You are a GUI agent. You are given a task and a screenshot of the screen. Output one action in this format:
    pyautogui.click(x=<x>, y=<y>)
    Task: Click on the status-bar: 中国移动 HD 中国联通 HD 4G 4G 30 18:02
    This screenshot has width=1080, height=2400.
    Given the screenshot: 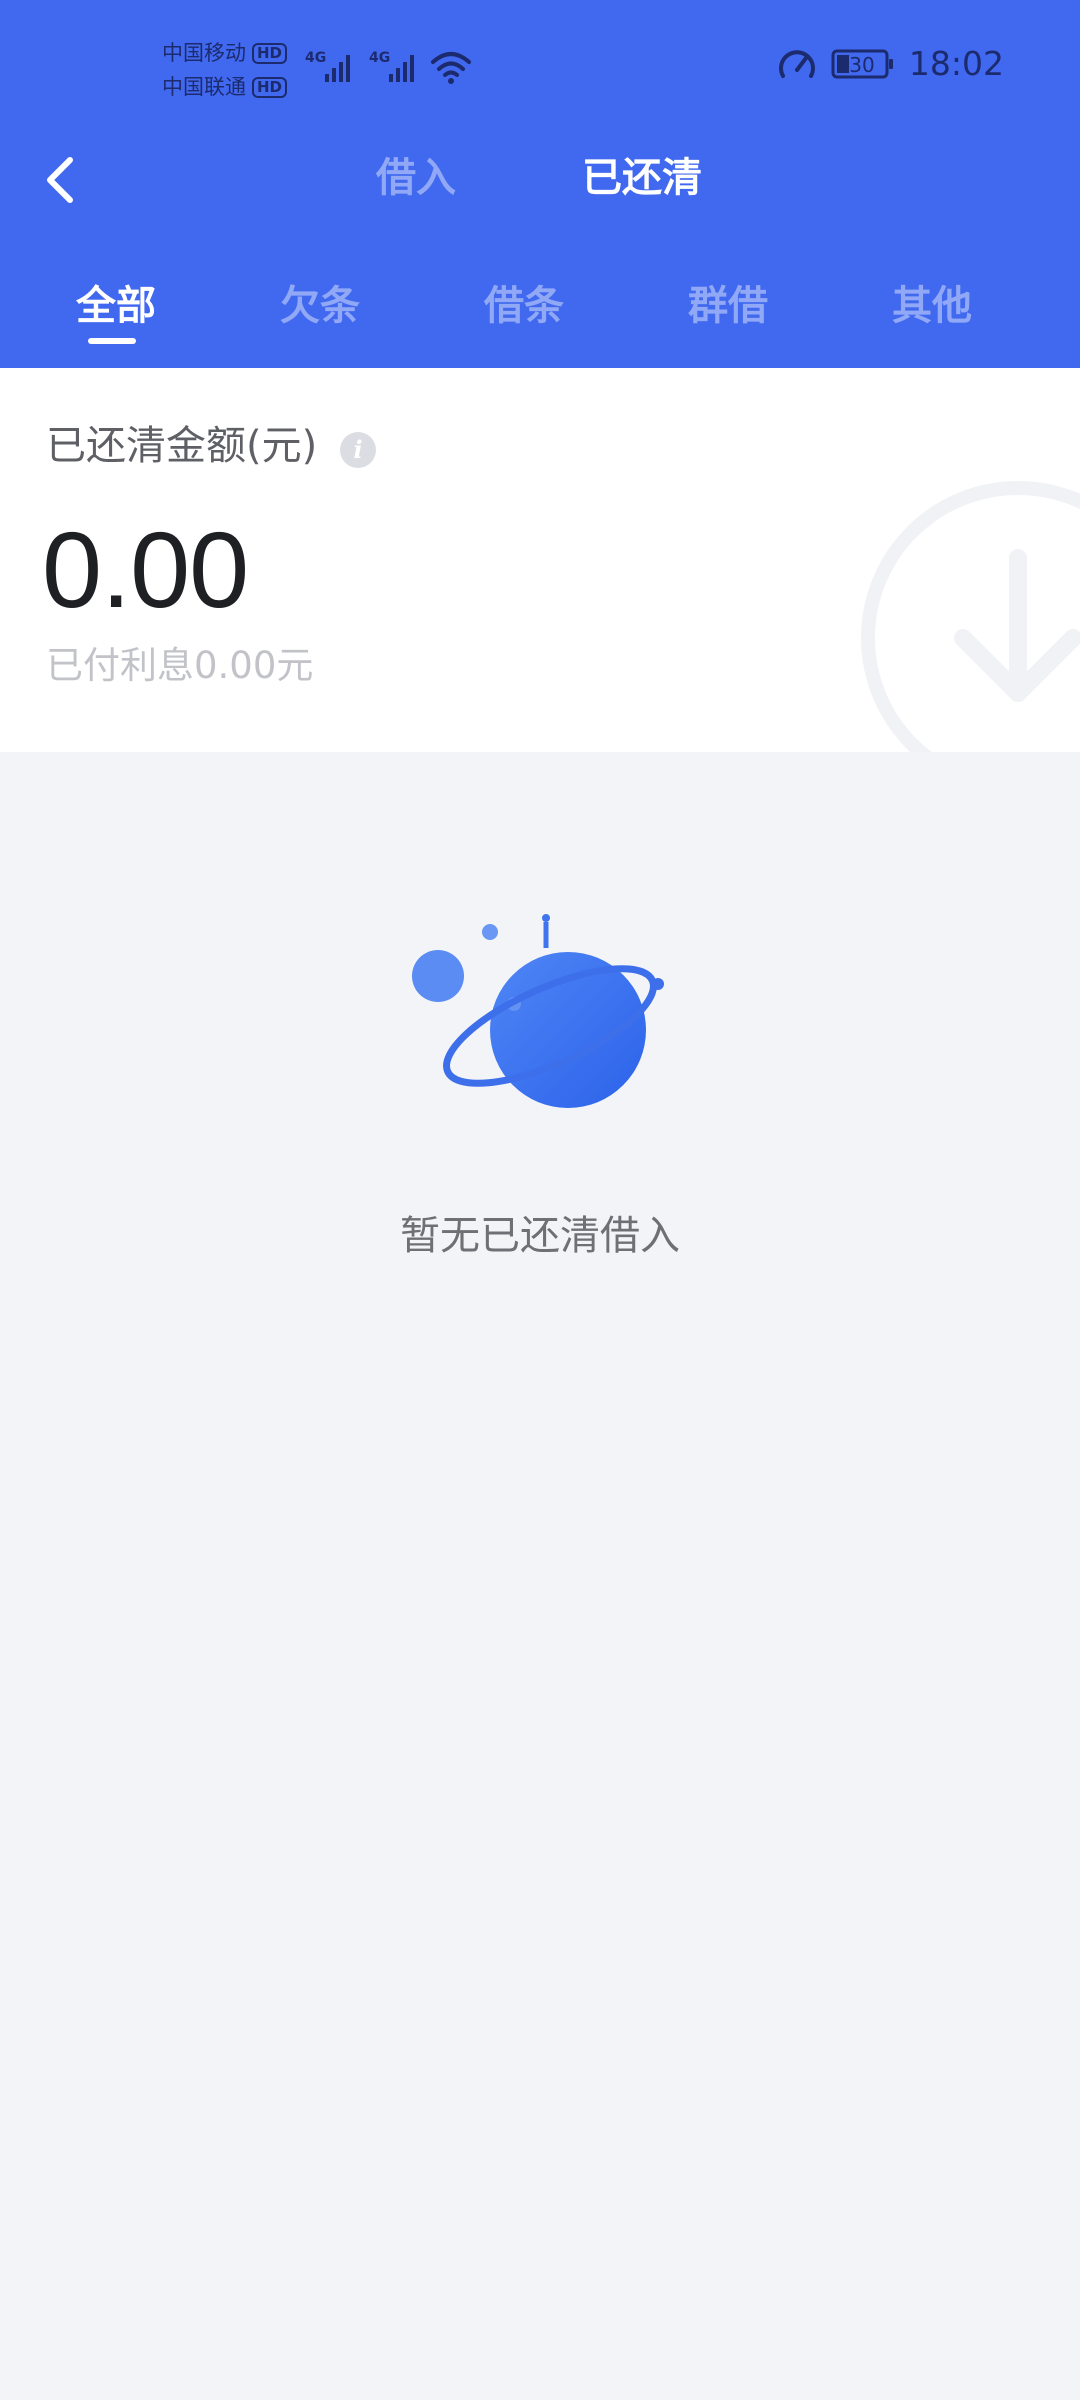 What is the action you would take?
    pyautogui.click(x=540, y=65)
    